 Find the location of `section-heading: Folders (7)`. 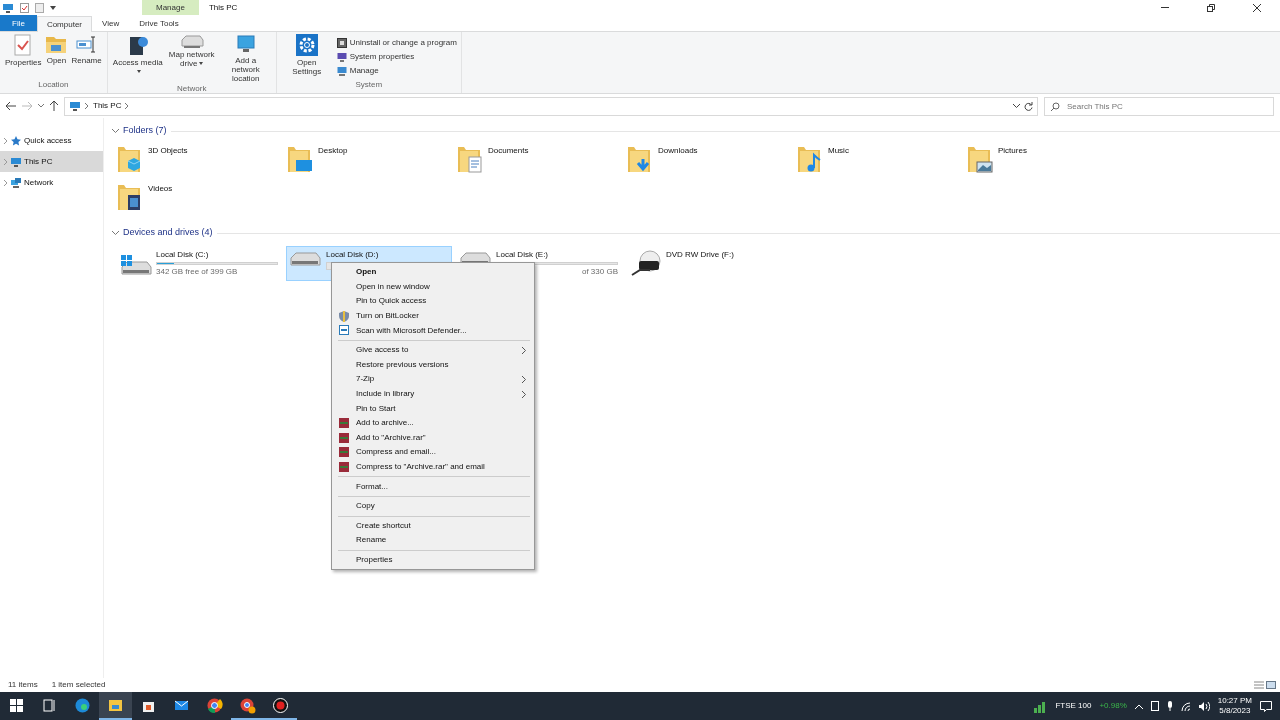

section-heading: Folders (7) is located at coordinates (145, 131).